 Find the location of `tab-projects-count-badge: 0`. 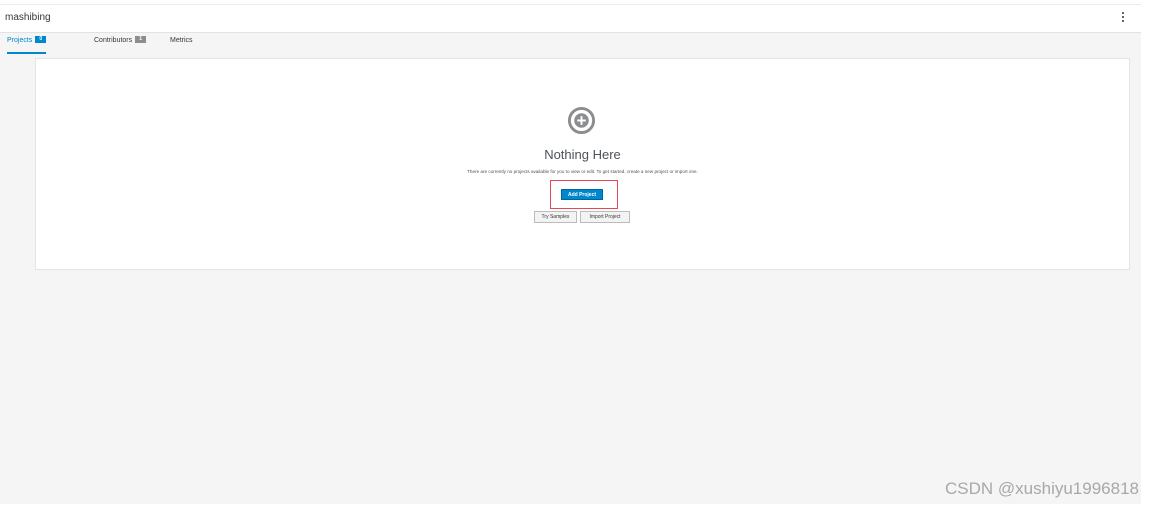

tab-projects-count-badge: 0 is located at coordinates (41, 39).